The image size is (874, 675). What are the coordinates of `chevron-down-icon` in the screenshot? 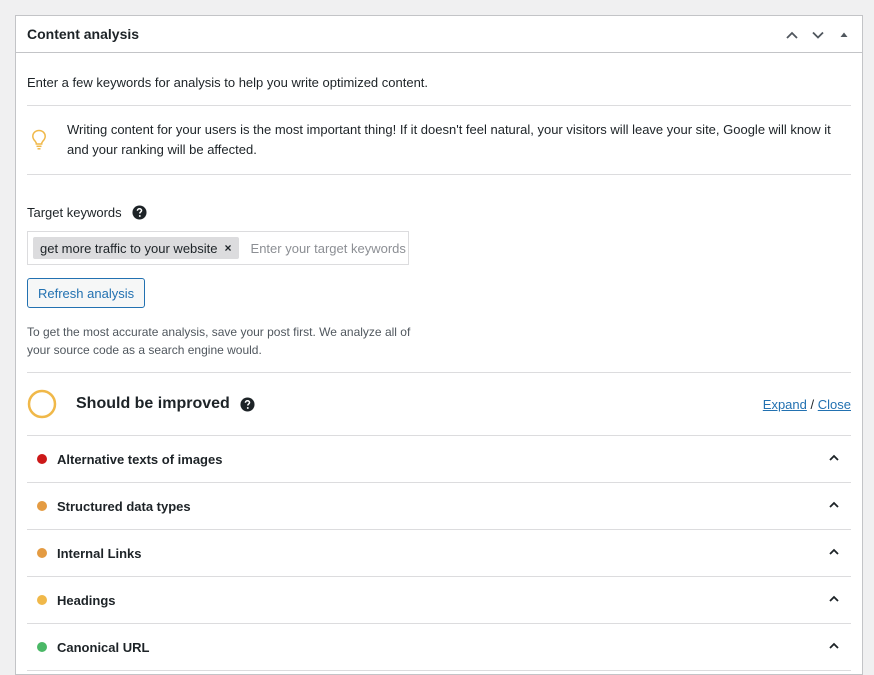 It's located at (818, 35).